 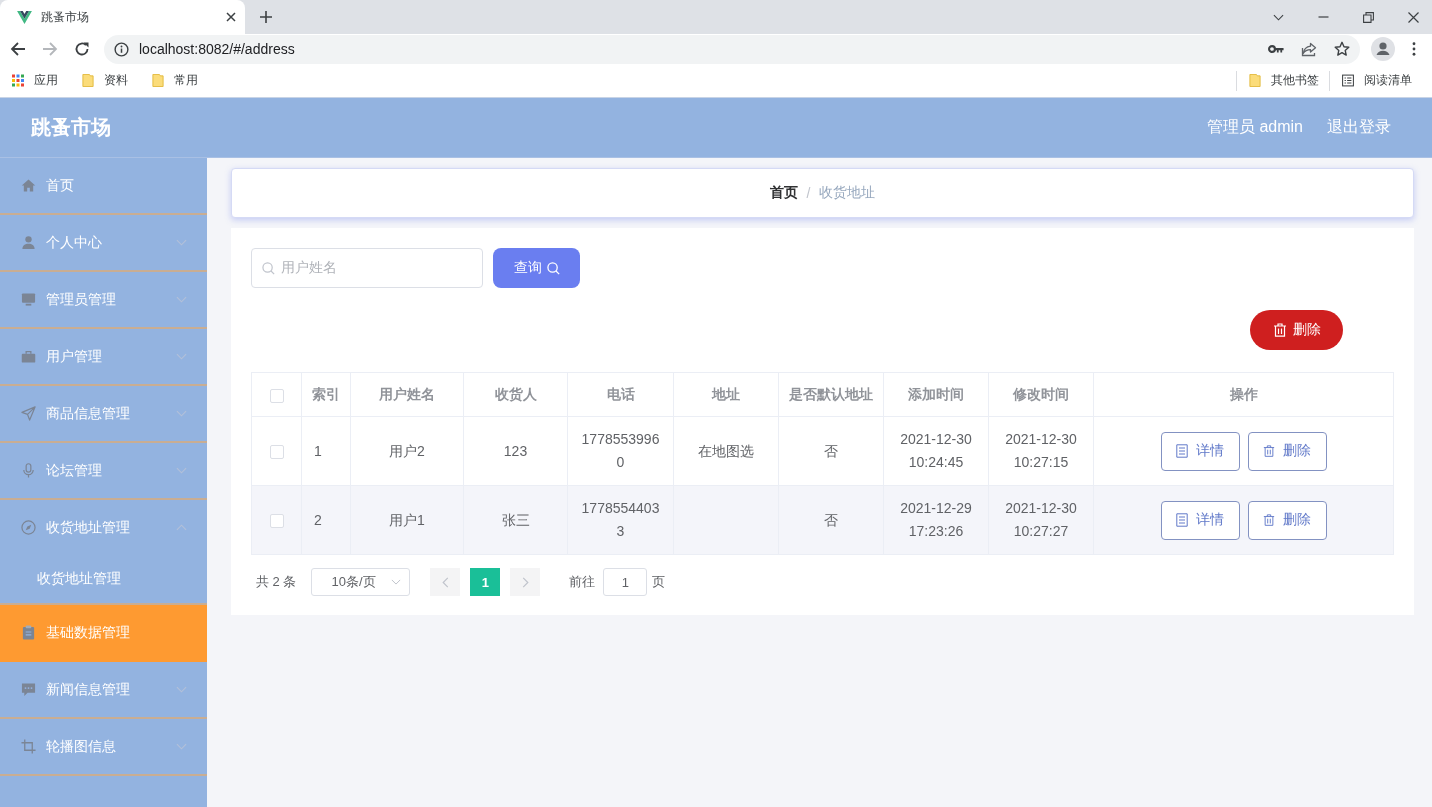 What do you see at coordinates (121, 49) in the screenshot?
I see `info-icon` at bounding box center [121, 49].